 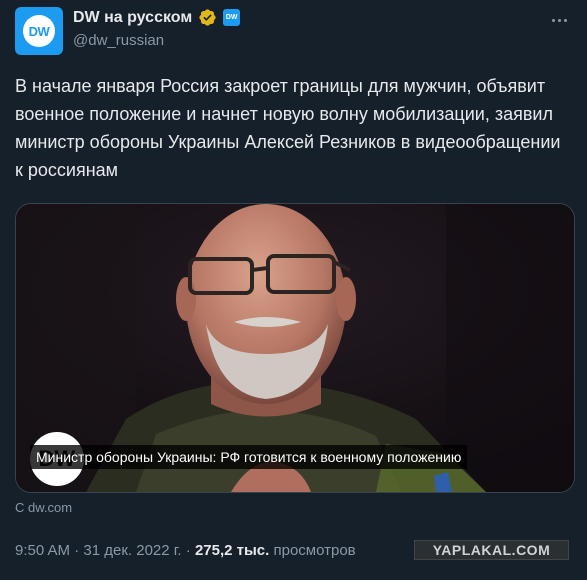 What do you see at coordinates (43, 507) in the screenshot?
I see `media-source-link: С dw.com` at bounding box center [43, 507].